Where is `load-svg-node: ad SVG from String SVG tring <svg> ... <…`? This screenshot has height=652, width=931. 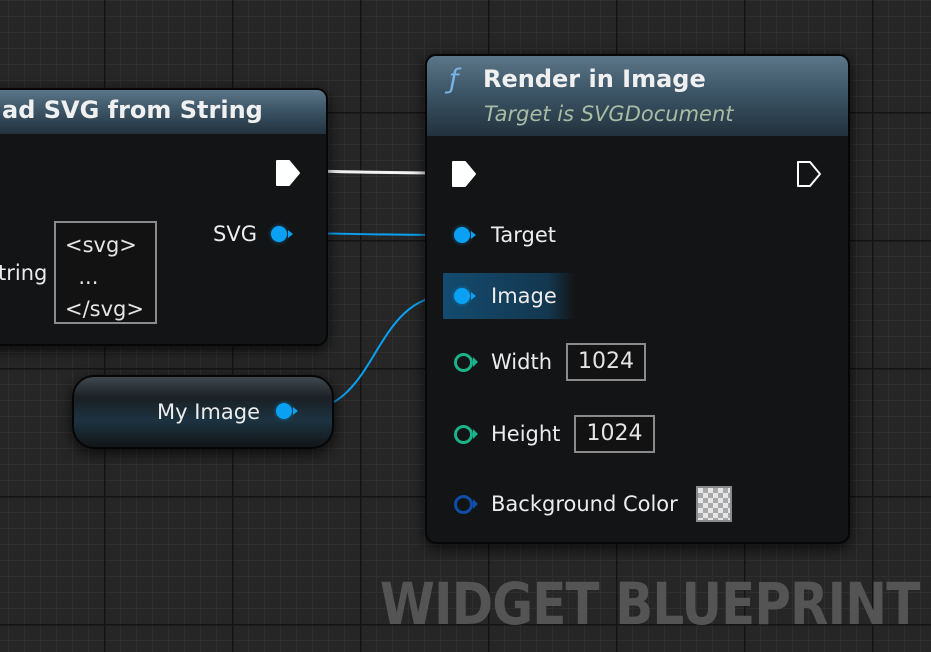
load-svg-node: ad SVG from String SVG tring <svg> ... <… is located at coordinates (164, 217).